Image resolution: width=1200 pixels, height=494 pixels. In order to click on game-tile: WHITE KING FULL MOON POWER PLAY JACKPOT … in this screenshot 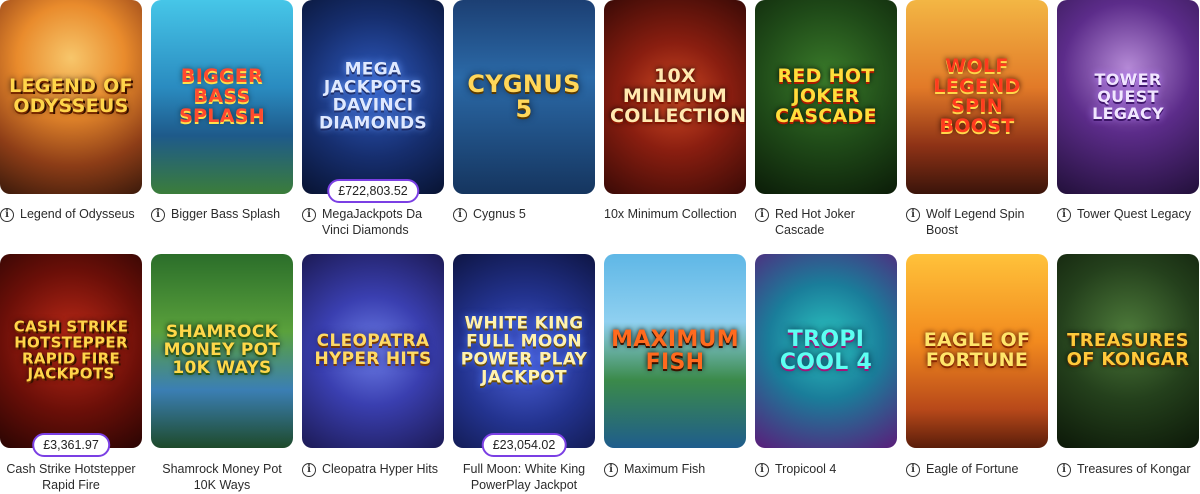, I will do `click(524, 373)`.